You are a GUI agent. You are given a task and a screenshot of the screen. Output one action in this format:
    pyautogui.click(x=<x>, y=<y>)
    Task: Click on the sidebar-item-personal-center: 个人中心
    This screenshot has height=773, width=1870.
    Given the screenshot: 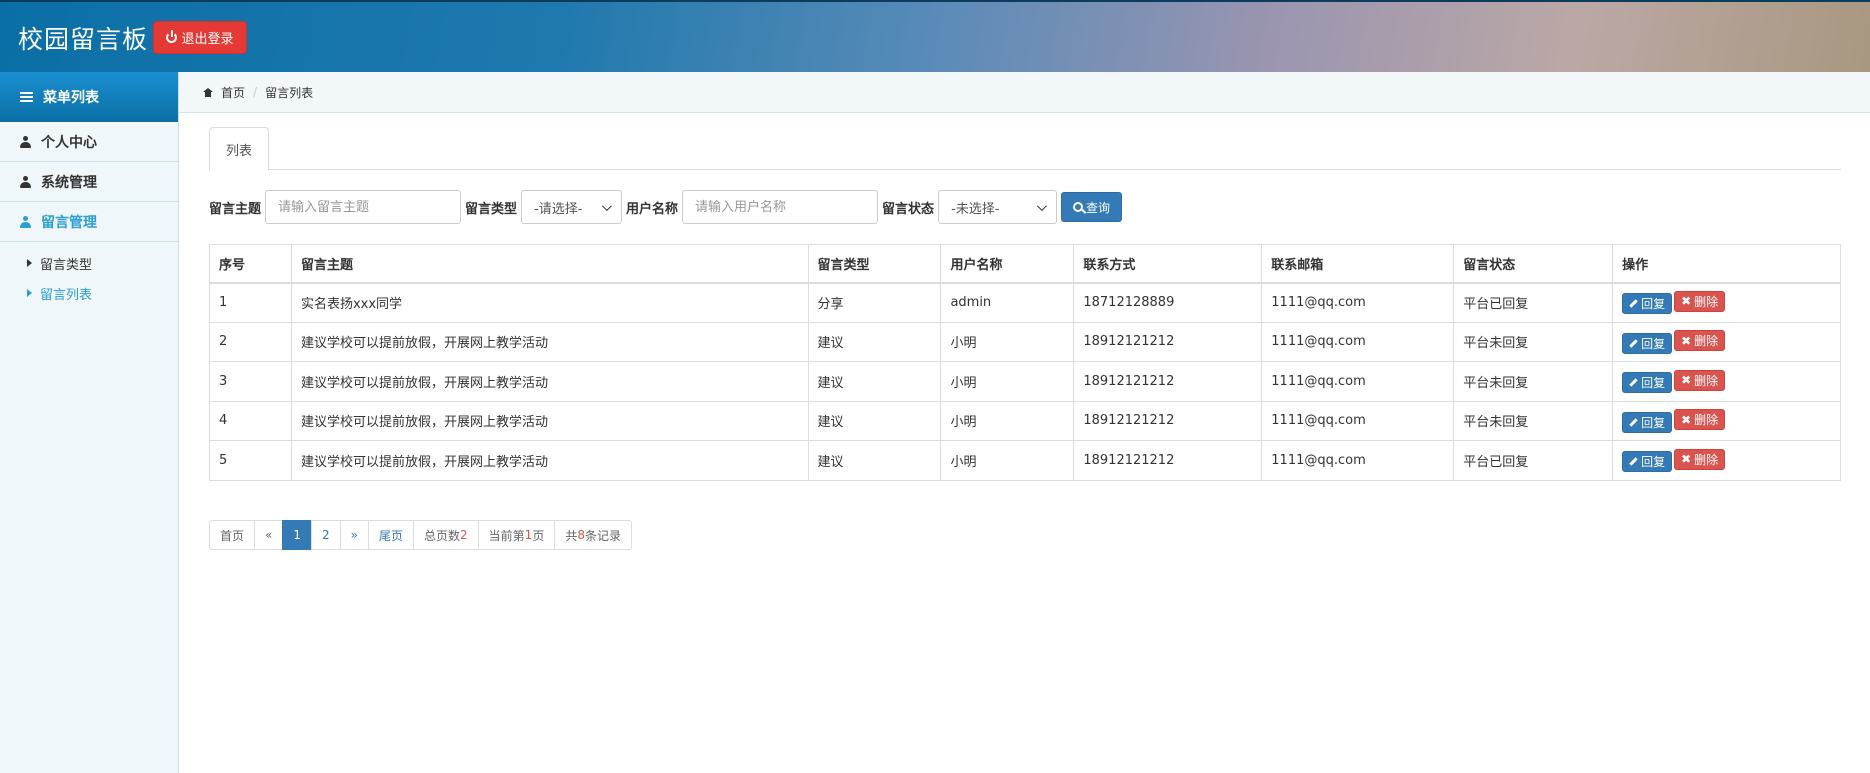 What is the action you would take?
    pyautogui.click(x=89, y=142)
    